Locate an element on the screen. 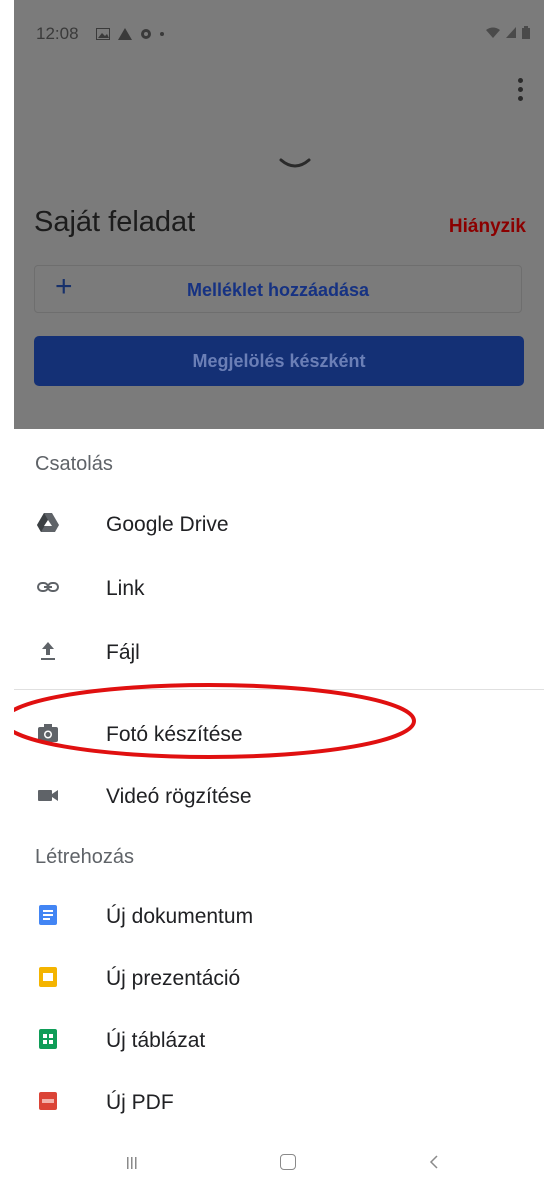 This screenshot has height=1191, width=544. add-attachment-label: Melléklet hozzáadása is located at coordinates (278, 290).